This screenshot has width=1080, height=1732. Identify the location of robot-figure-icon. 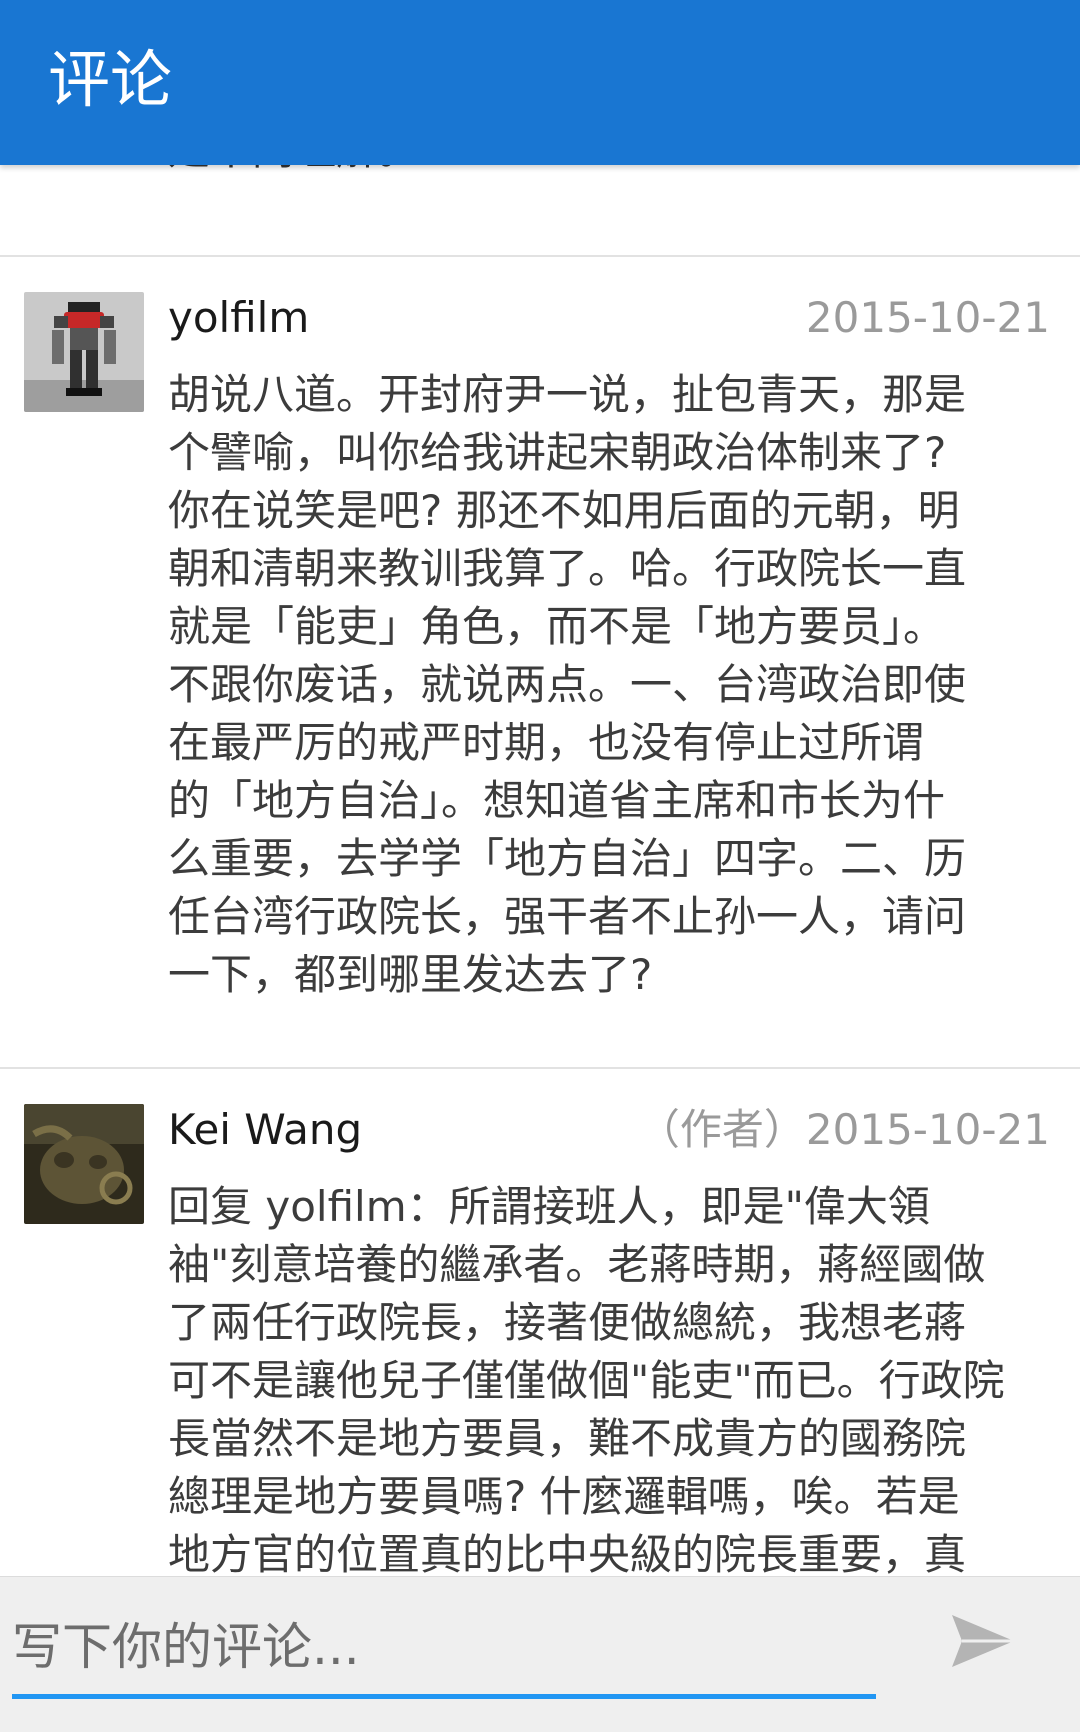
(84, 352).